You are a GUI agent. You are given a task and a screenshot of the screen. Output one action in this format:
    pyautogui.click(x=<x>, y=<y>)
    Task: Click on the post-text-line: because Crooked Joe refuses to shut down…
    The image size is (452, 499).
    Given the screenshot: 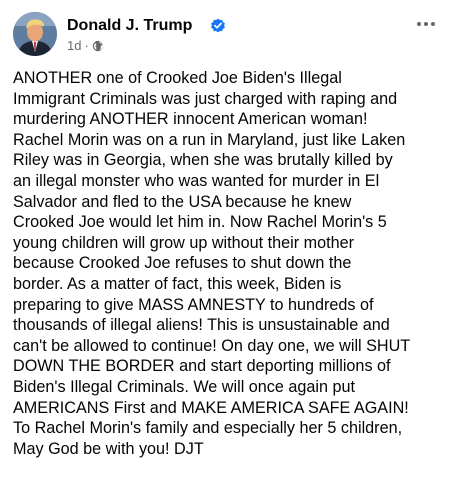 What is the action you would take?
    pyautogui.click(x=182, y=263)
    